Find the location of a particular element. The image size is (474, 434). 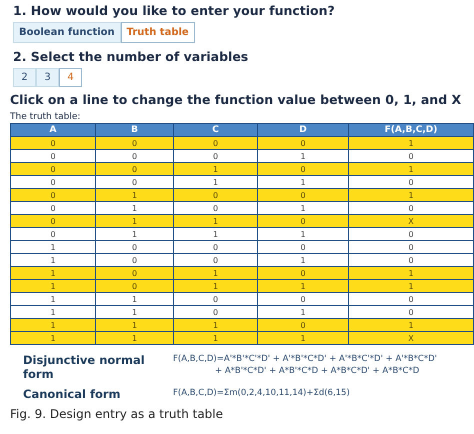

instruction-heading: Click on a line to change the function value between 0, 1, and X is located at coordinates (236, 99).